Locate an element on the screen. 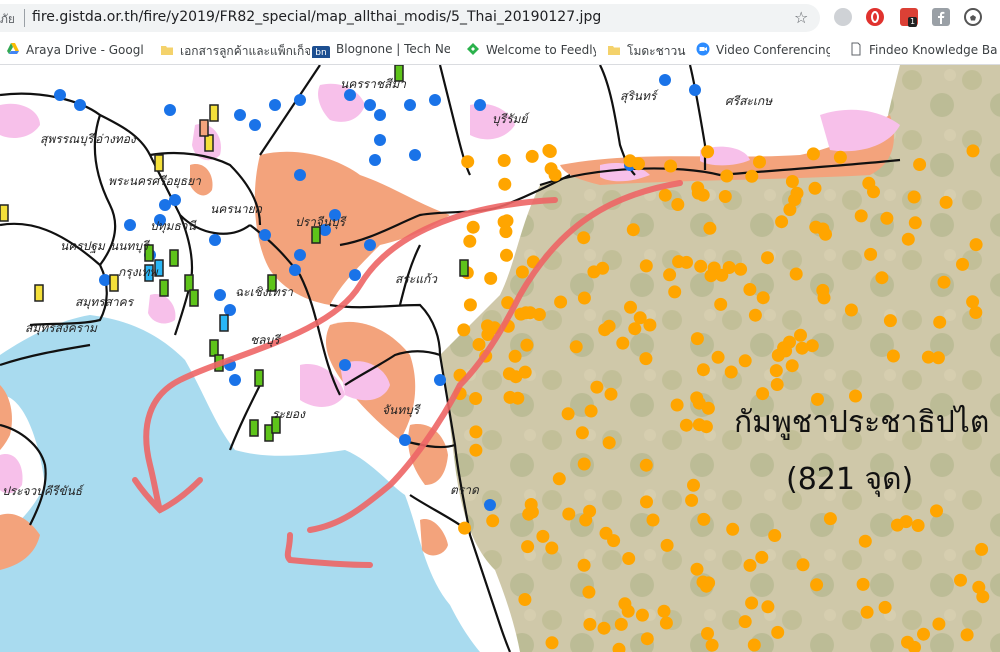 Image resolution: width=1000 pixels, height=652 pixels. opera-o-icon is located at coordinates (875, 17).